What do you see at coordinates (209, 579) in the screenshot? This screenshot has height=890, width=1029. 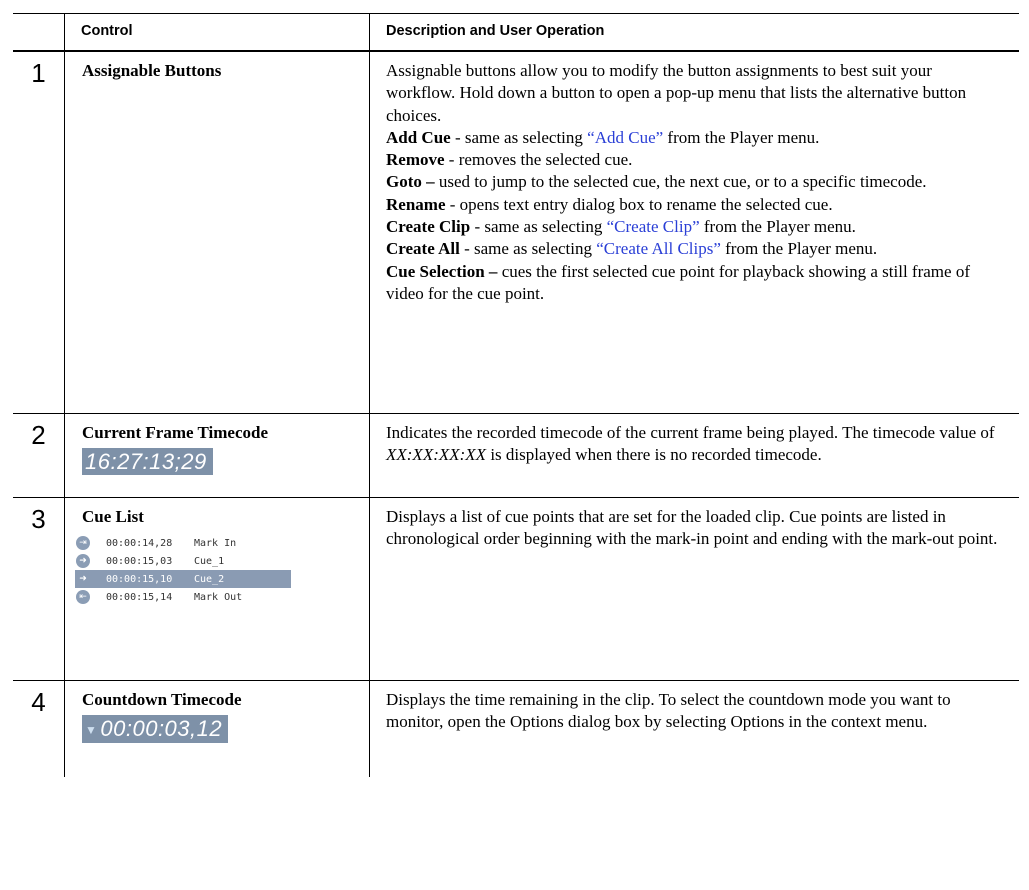 I see `cue-name: Cue_2` at bounding box center [209, 579].